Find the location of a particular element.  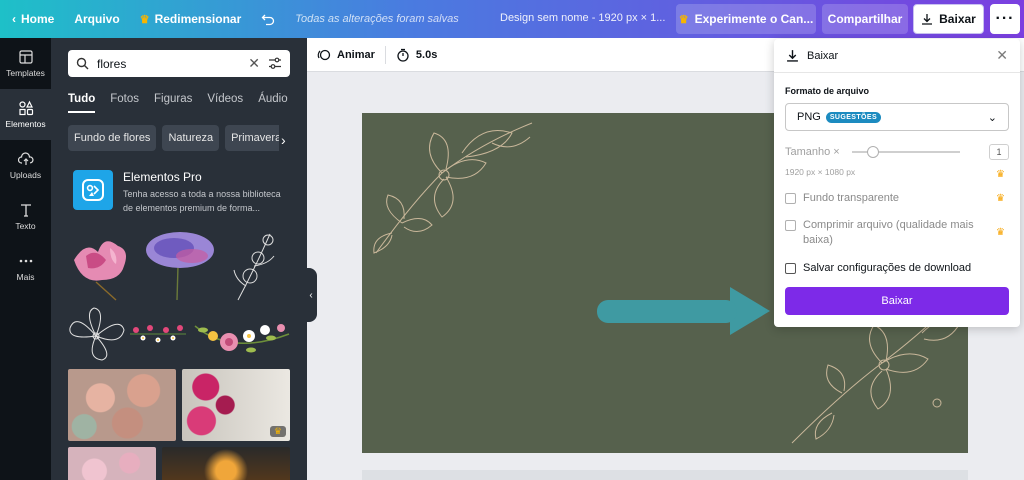

photo-sunset-flowers is located at coordinates (226, 463).